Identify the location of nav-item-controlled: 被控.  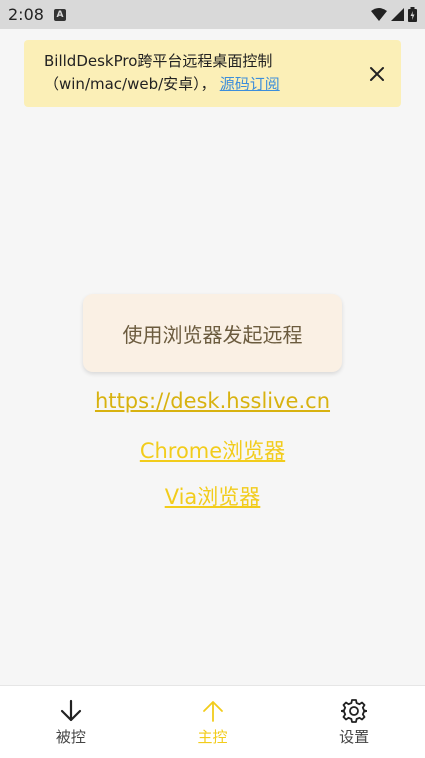
(71, 722).